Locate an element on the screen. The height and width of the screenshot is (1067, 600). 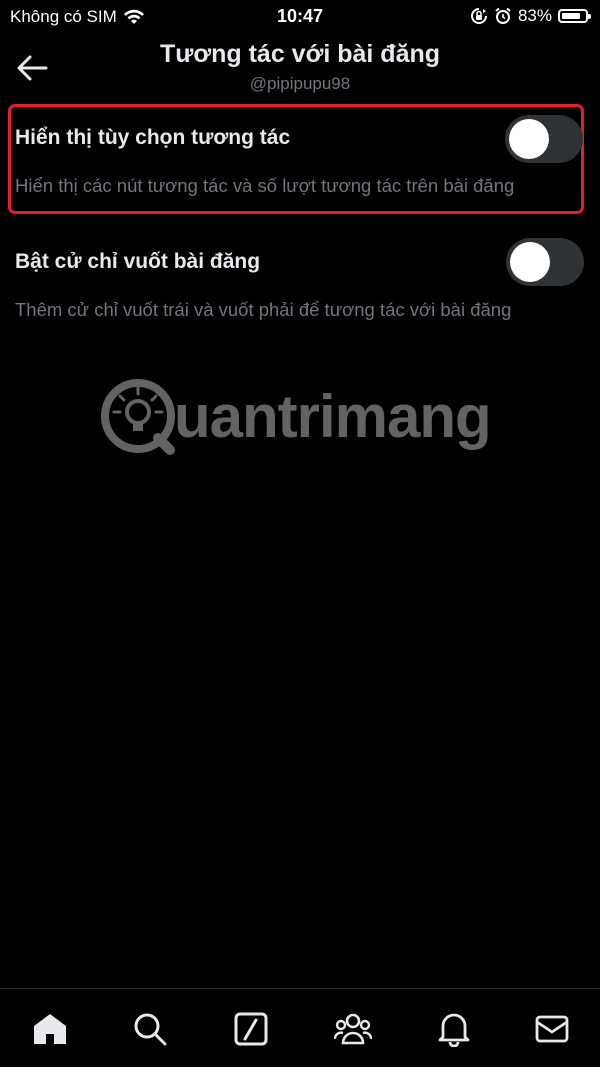
search-icon is located at coordinates (150, 1029).